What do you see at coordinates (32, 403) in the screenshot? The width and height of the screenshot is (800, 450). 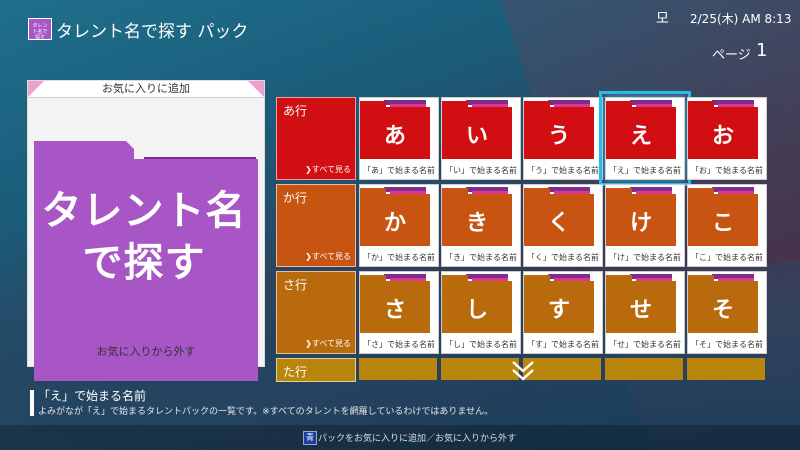 I see `info-accent-bar` at bounding box center [32, 403].